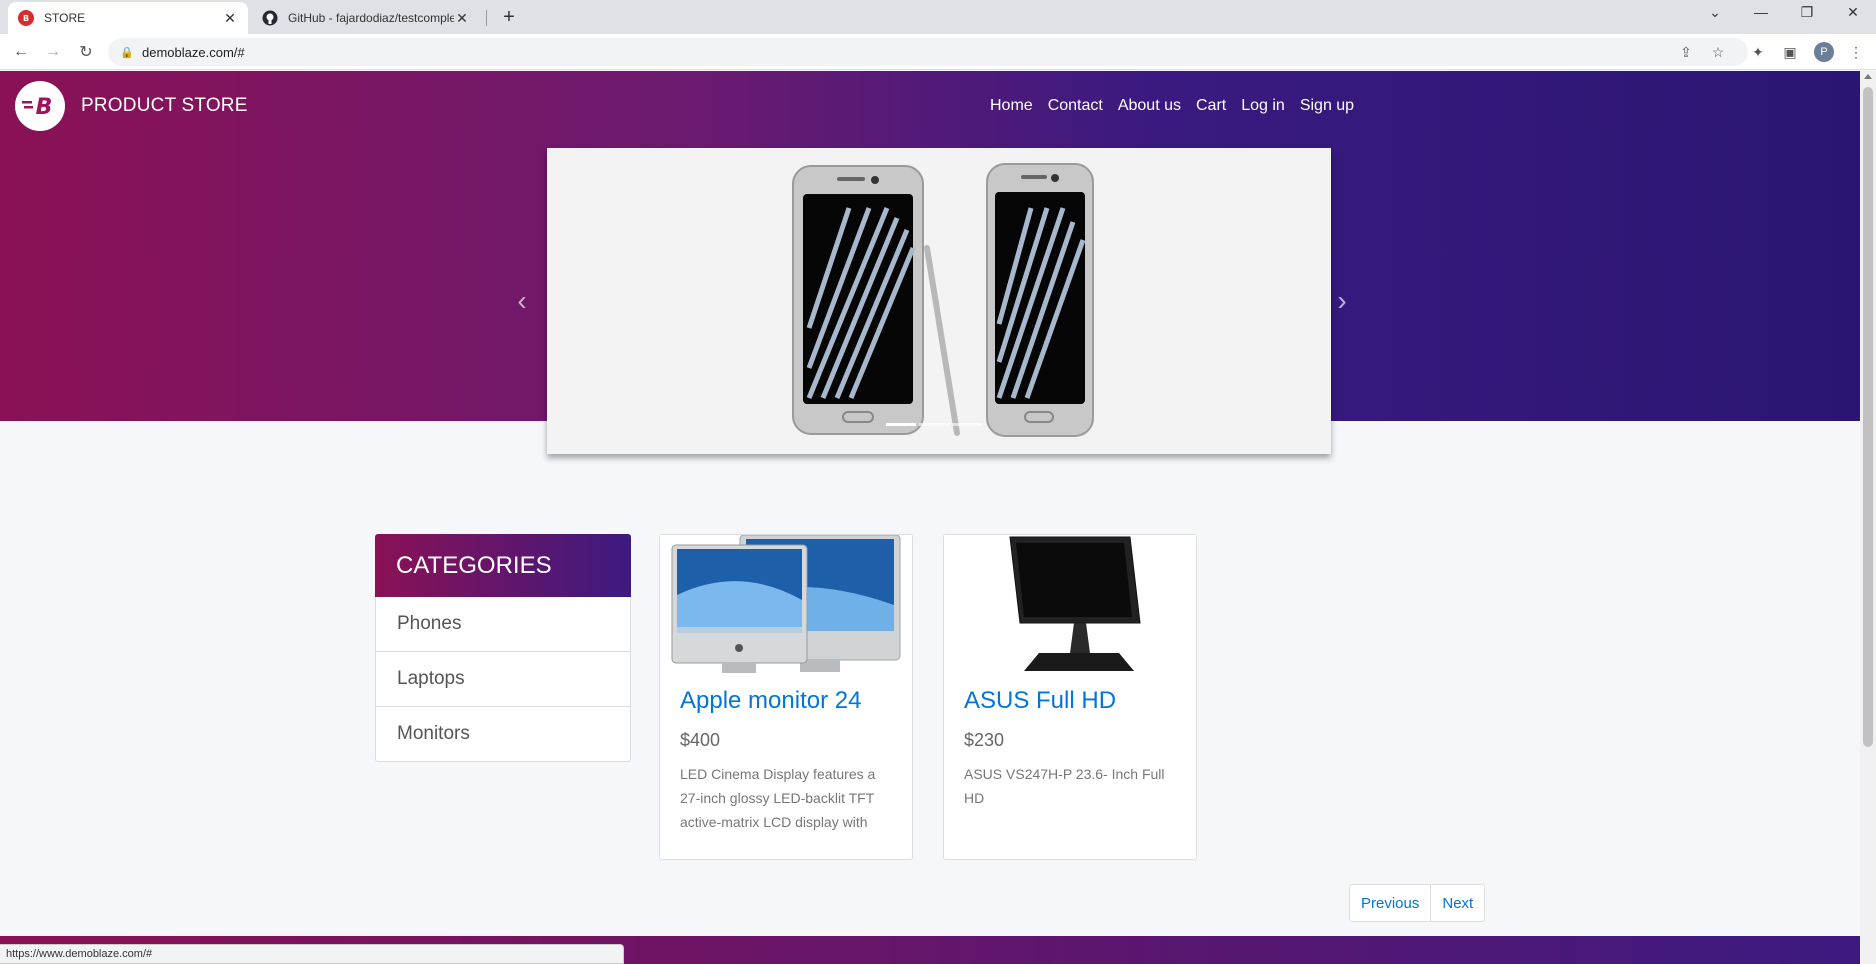 Image resolution: width=1876 pixels, height=964 pixels. What do you see at coordinates (53, 52) in the screenshot?
I see `forward-icon: →` at bounding box center [53, 52].